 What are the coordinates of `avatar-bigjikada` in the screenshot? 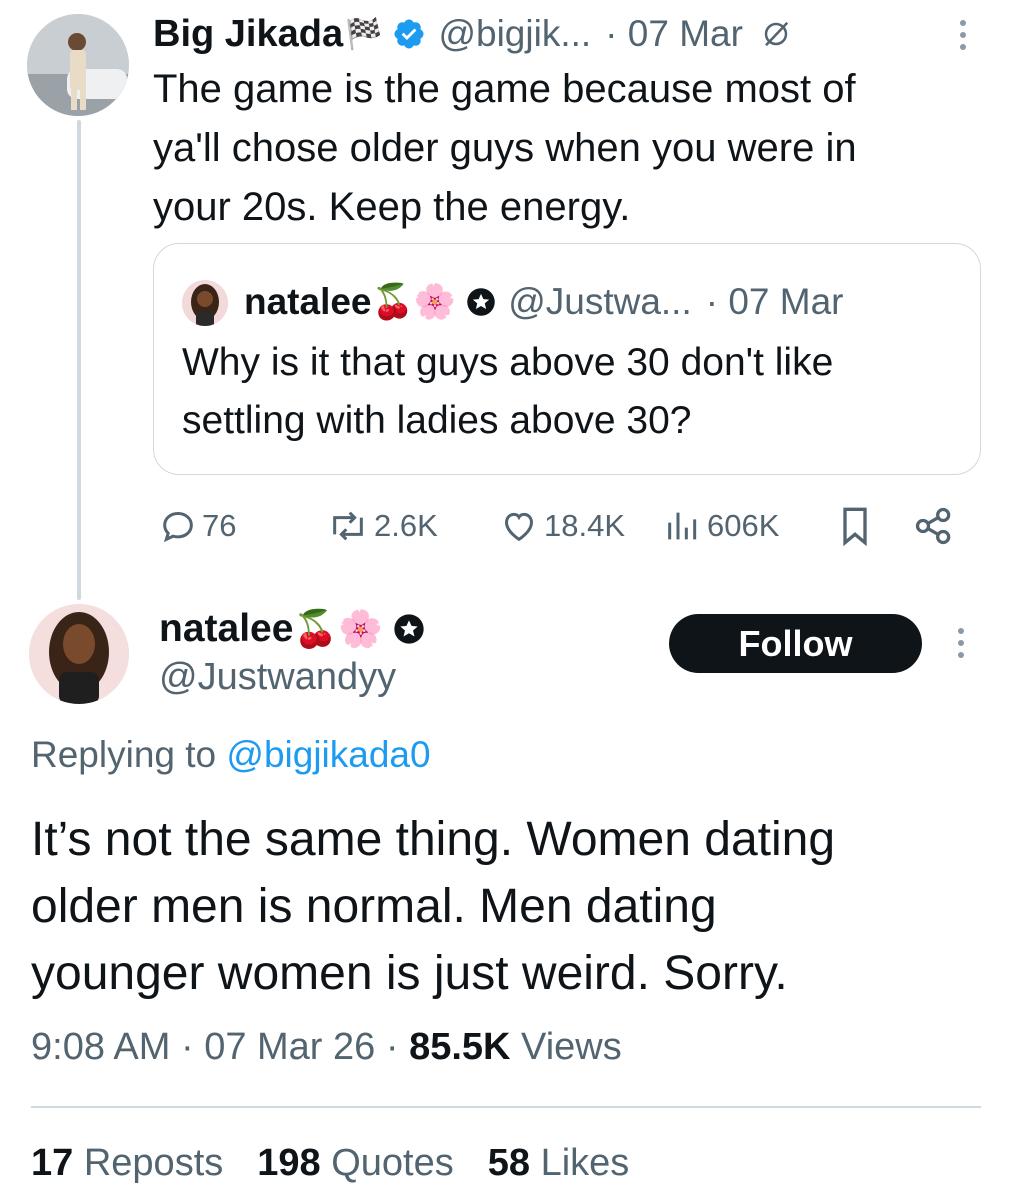 It's located at (78, 65).